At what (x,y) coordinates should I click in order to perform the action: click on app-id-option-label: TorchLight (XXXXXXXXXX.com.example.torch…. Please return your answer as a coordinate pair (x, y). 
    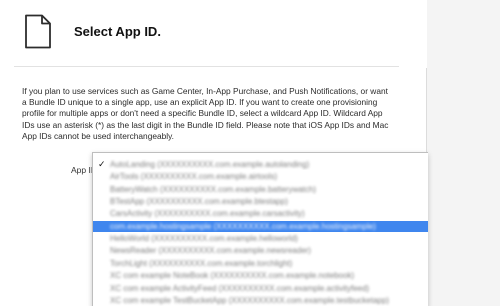
    Looking at the image, I should click on (201, 263).